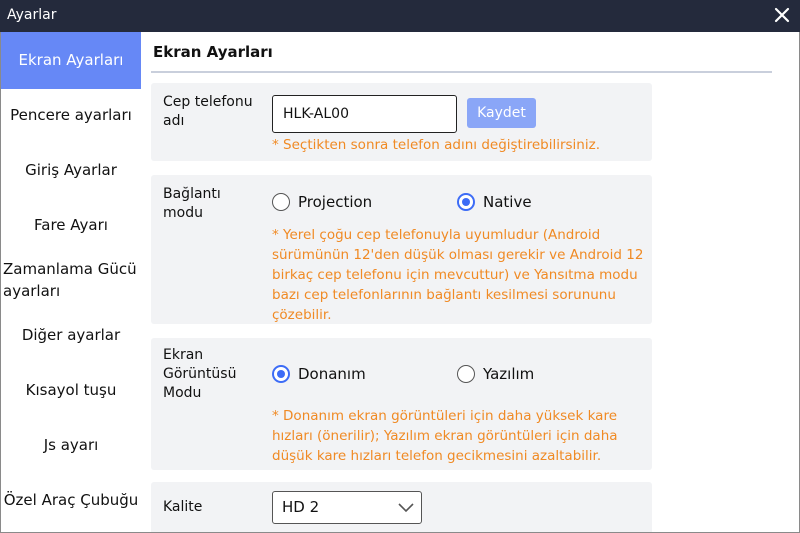 The image size is (800, 533). I want to click on quality-label: Kalite, so click(183, 507).